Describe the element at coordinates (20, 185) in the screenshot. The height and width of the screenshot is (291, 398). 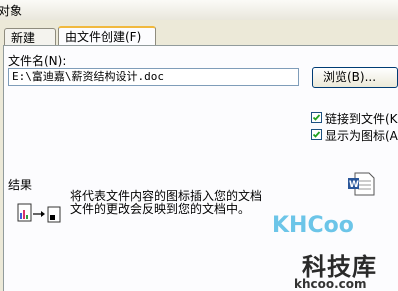
I see `result-heading: 结果` at that location.